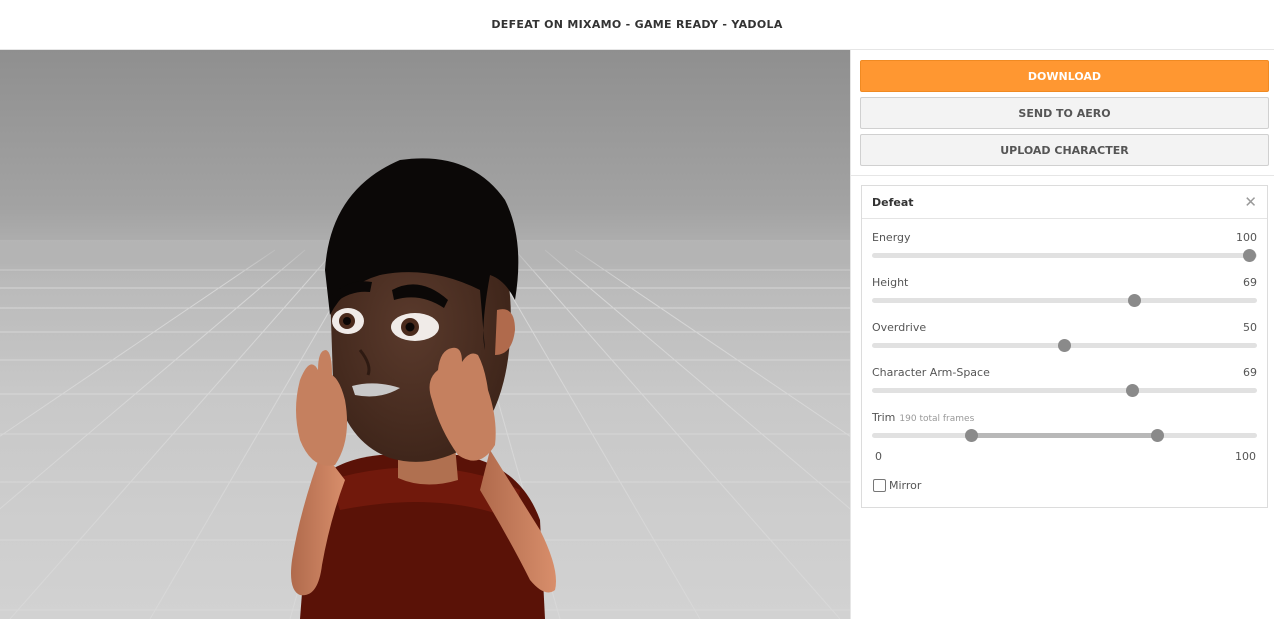 The image size is (1274, 619). I want to click on trim-min-value: 0, so click(878, 456).